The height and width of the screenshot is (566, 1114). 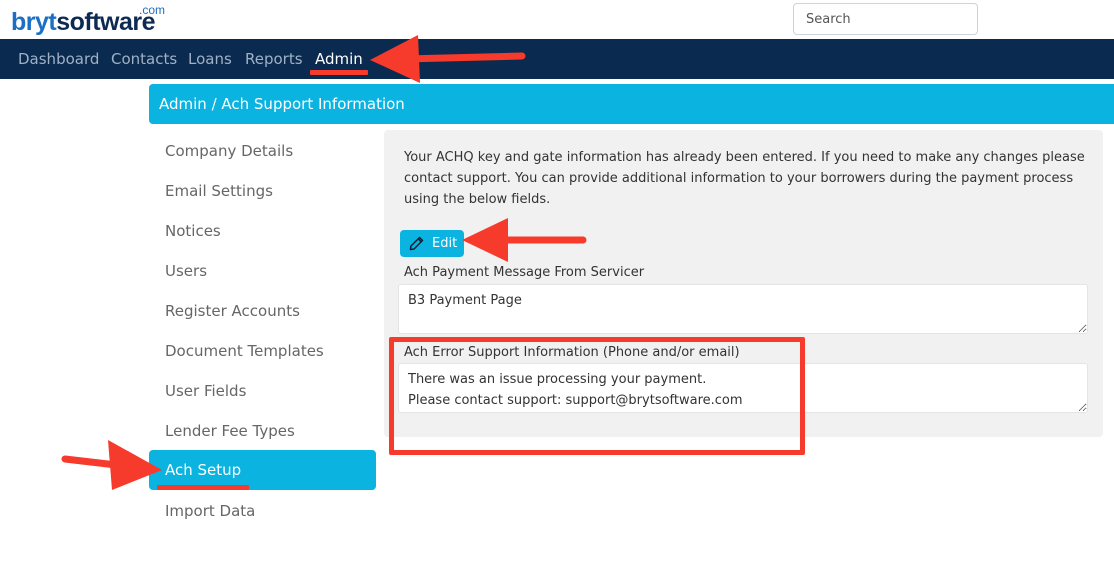 I want to click on sidebar-item-users: Users, so click(x=186, y=271).